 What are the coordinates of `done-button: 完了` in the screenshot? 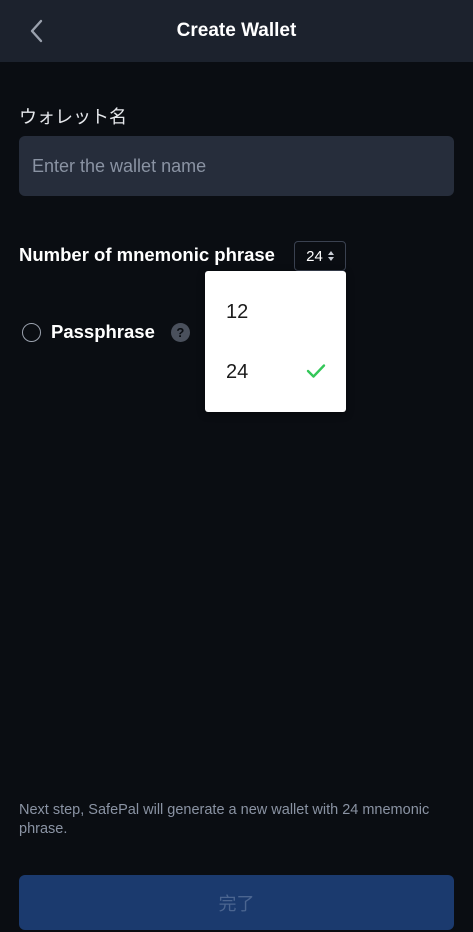 It's located at (236, 902).